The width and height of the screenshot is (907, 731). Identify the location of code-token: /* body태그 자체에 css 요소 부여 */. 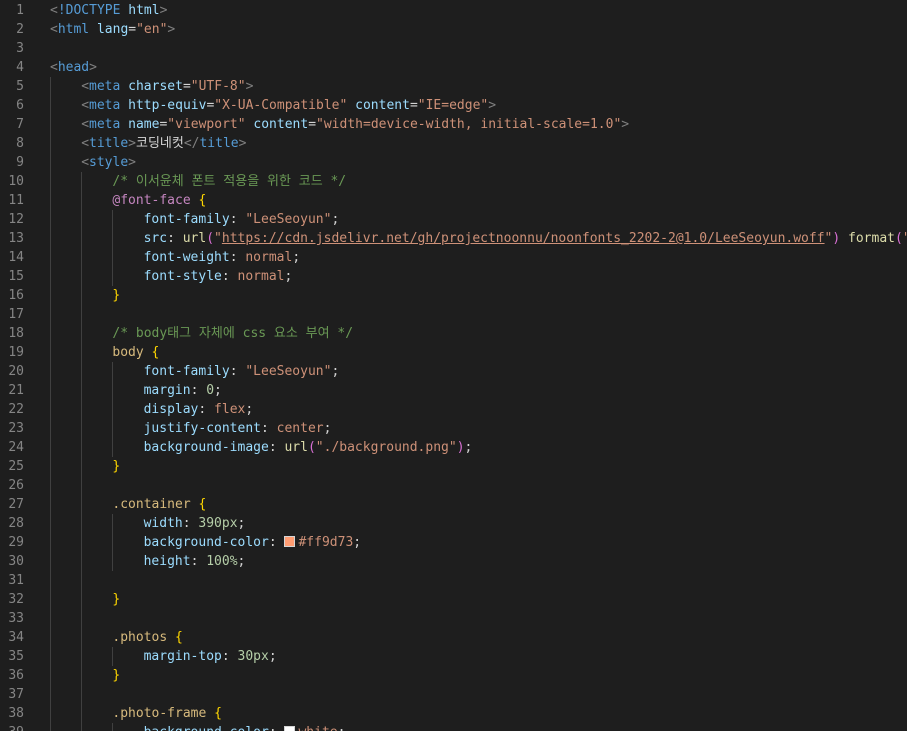
(233, 333).